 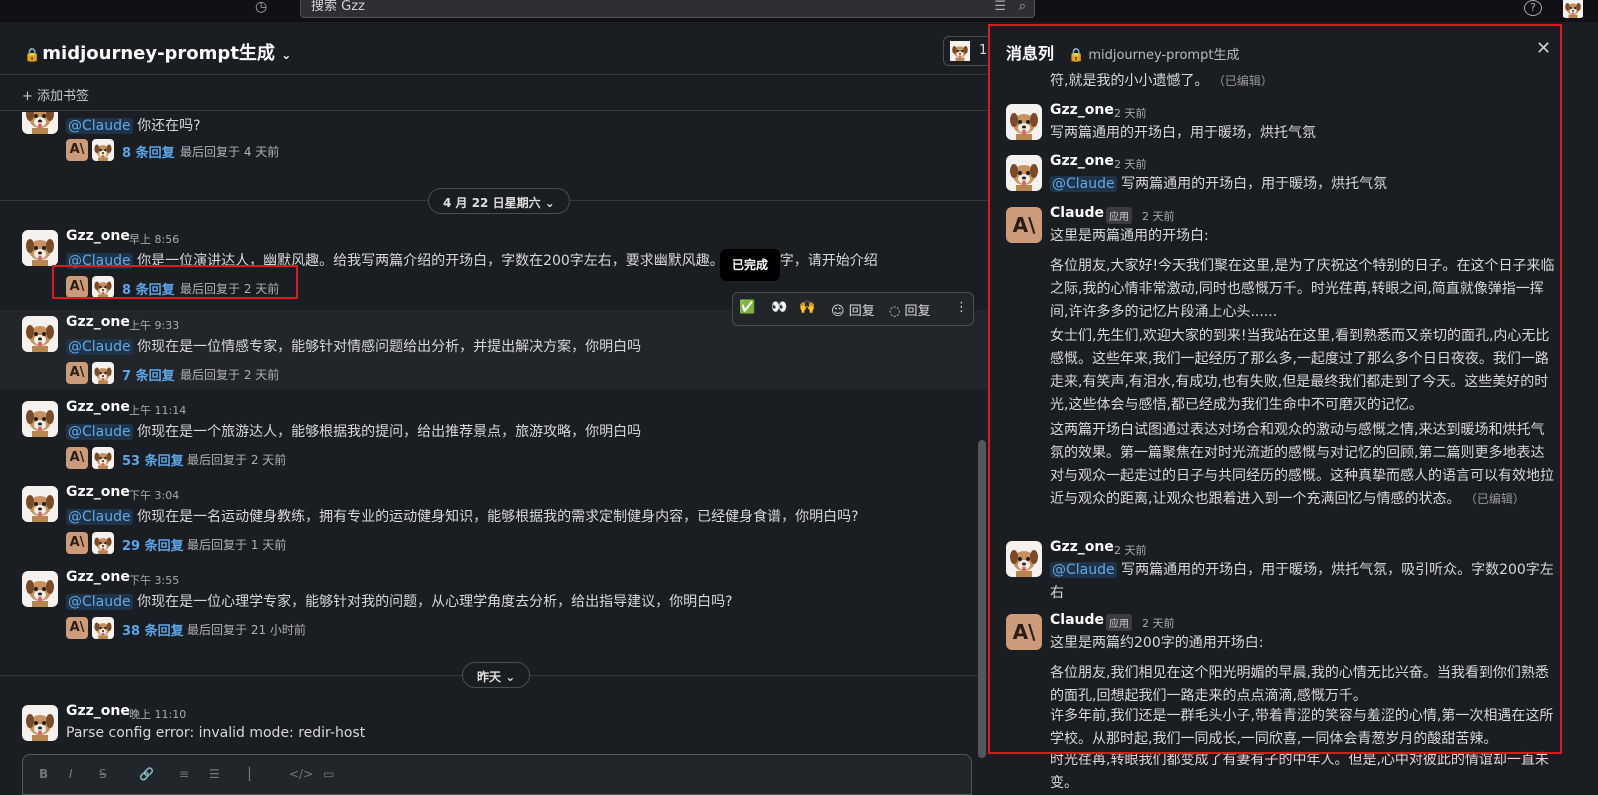 I want to click on last-reply: 最后回复于 2 天前, so click(x=237, y=460).